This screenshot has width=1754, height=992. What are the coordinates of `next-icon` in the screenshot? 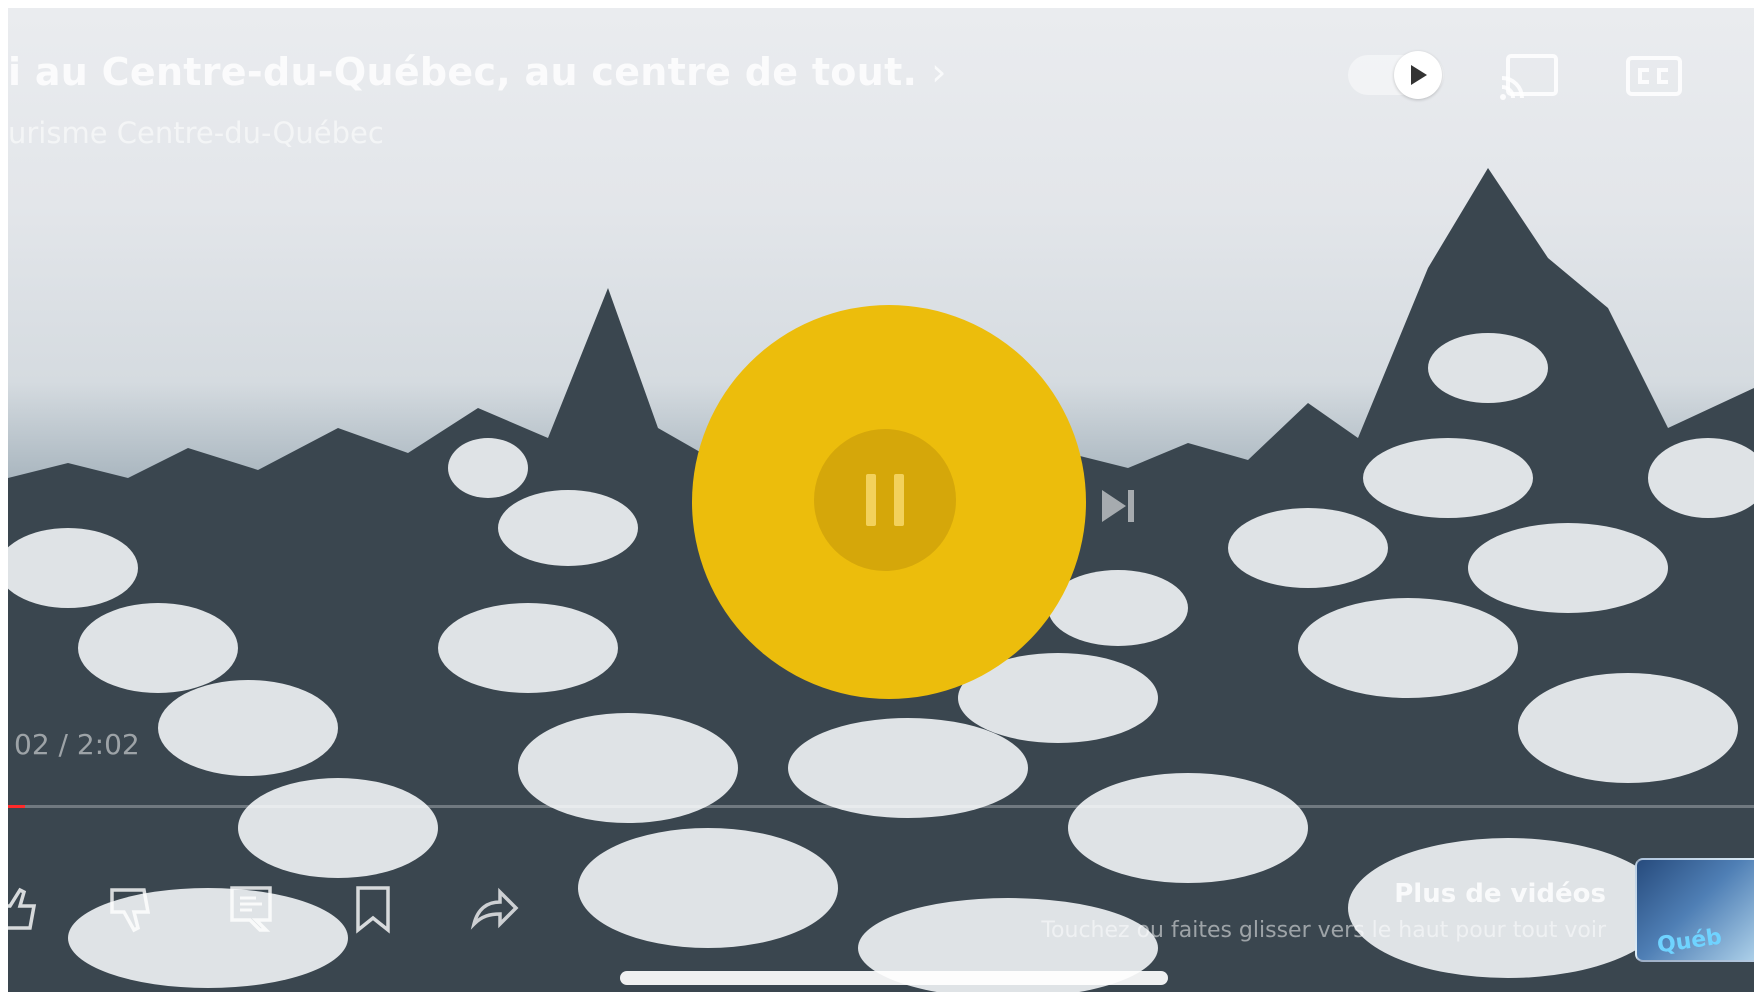 It's located at (1118, 506).